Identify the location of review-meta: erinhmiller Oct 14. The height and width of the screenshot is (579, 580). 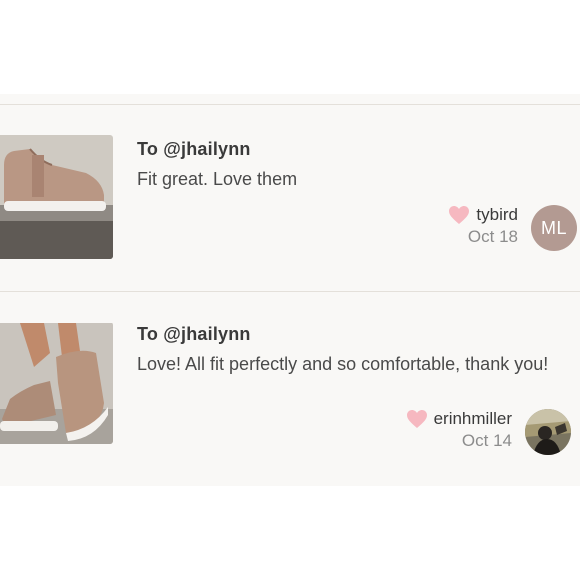
(459, 430).